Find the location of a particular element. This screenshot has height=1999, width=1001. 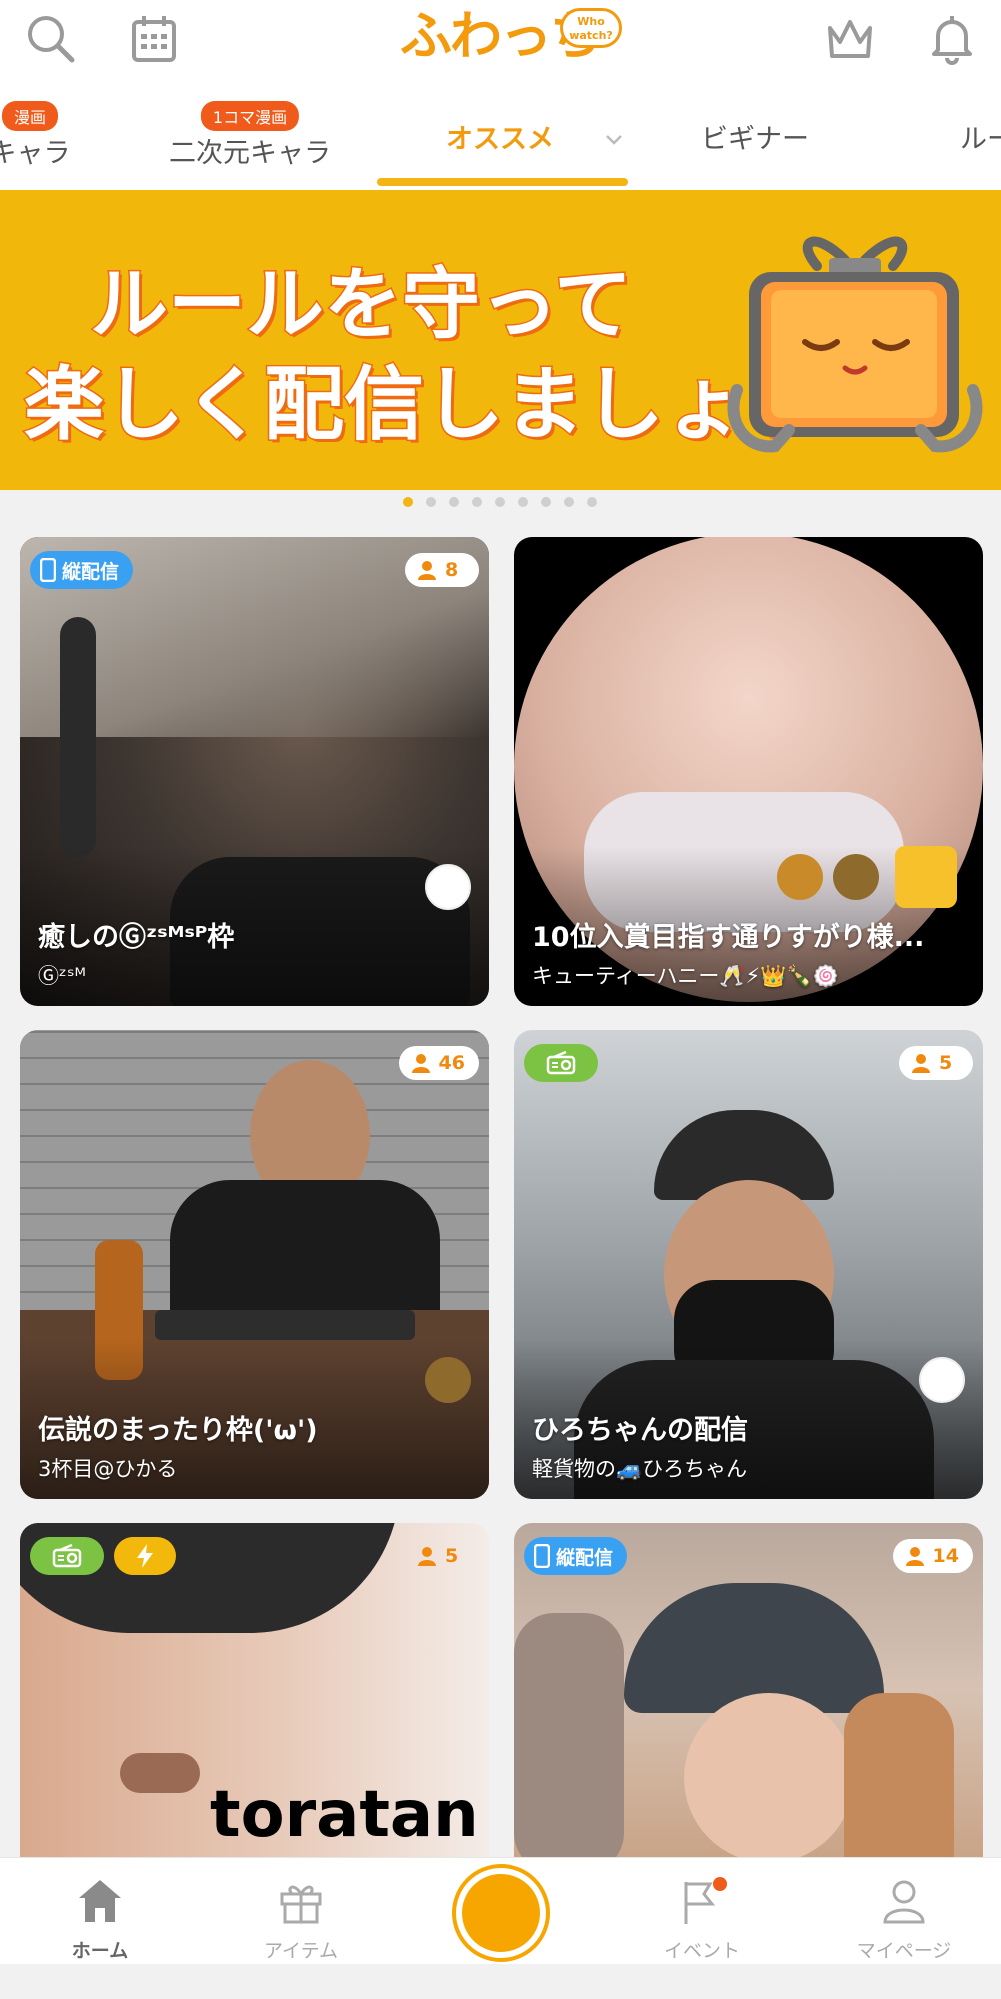

app-logo: ふわっち Who watch? is located at coordinates (511, 37).